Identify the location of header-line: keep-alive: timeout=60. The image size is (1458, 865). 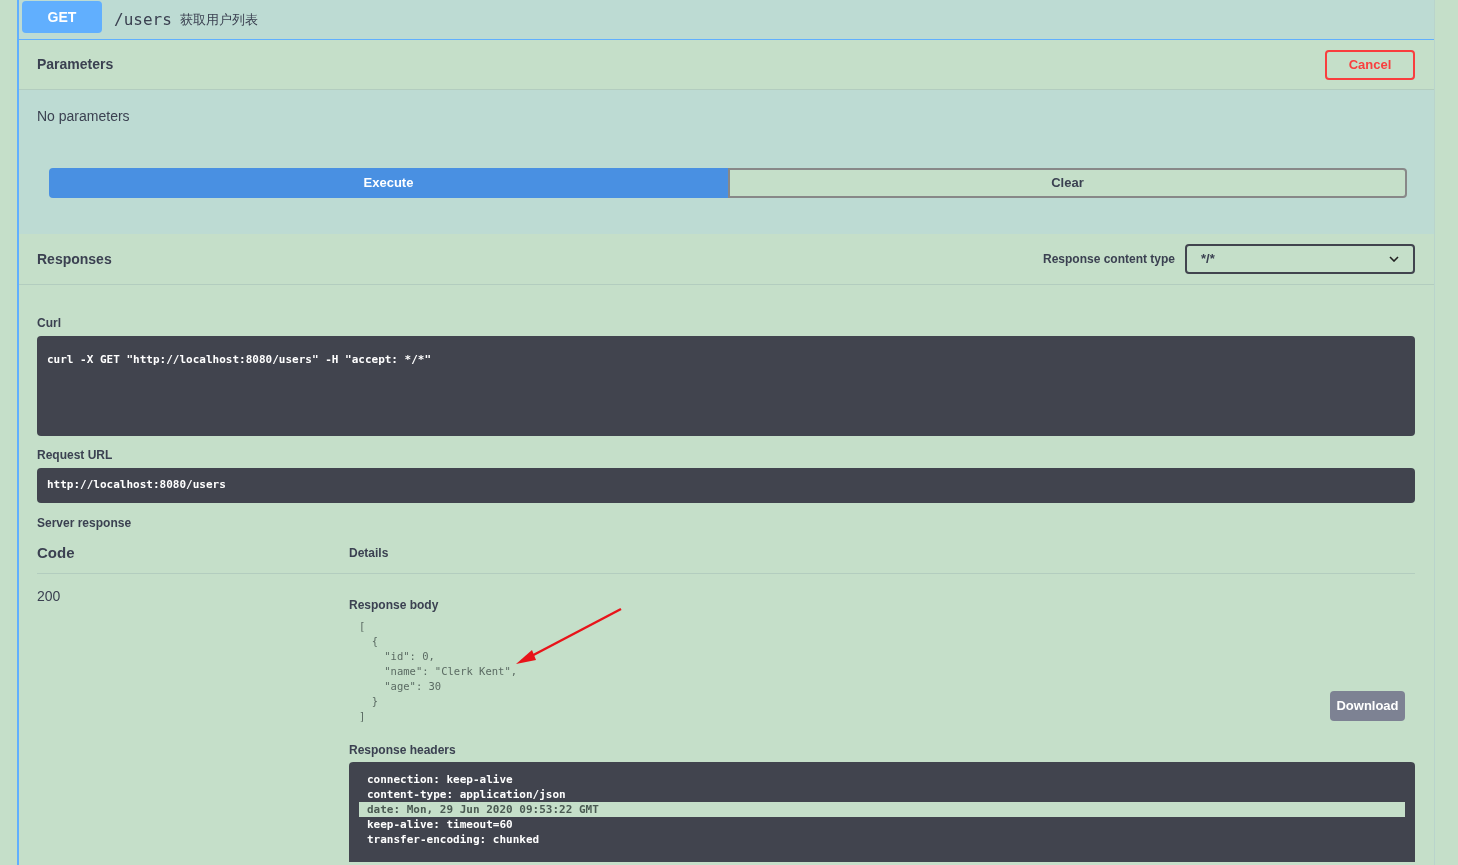
(440, 824).